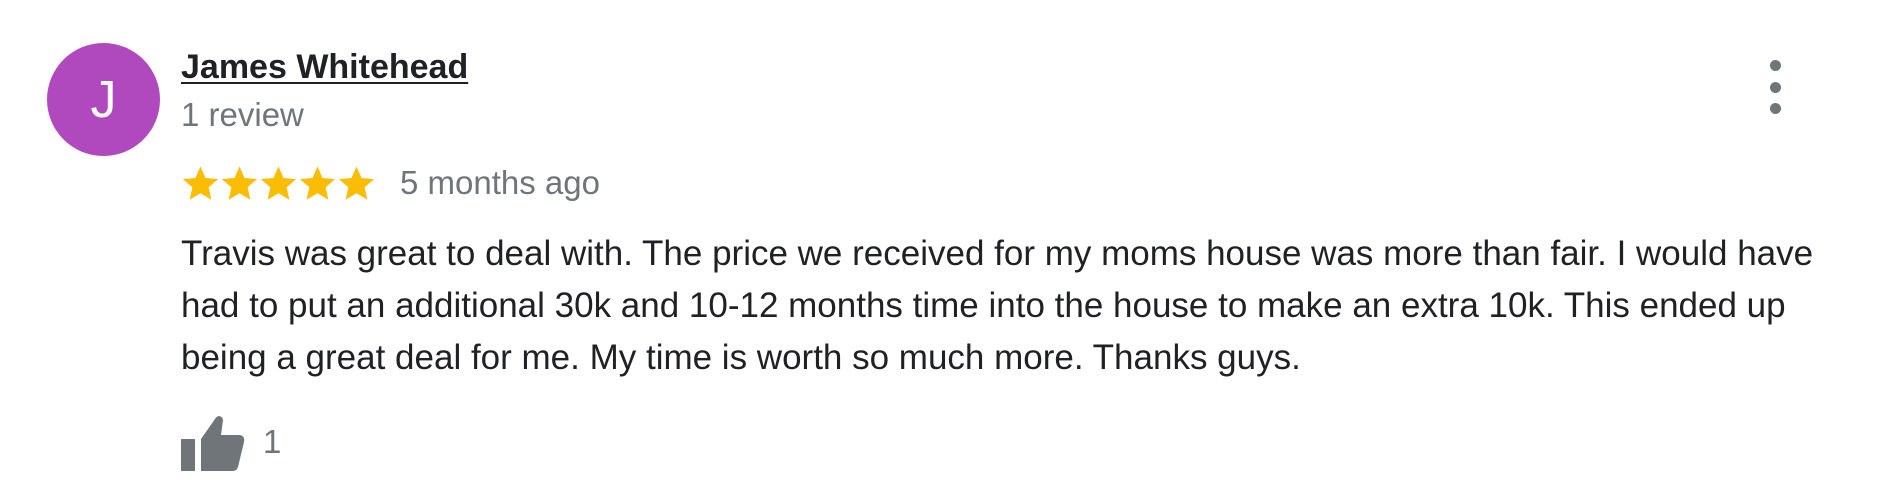 Image resolution: width=1891 pixels, height=487 pixels. I want to click on avatar: J, so click(103, 99).